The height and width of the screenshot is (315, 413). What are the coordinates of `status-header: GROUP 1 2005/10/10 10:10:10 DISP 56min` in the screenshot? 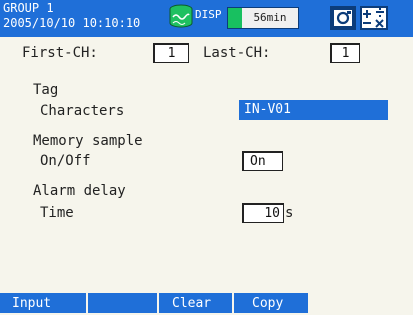 It's located at (206, 18).